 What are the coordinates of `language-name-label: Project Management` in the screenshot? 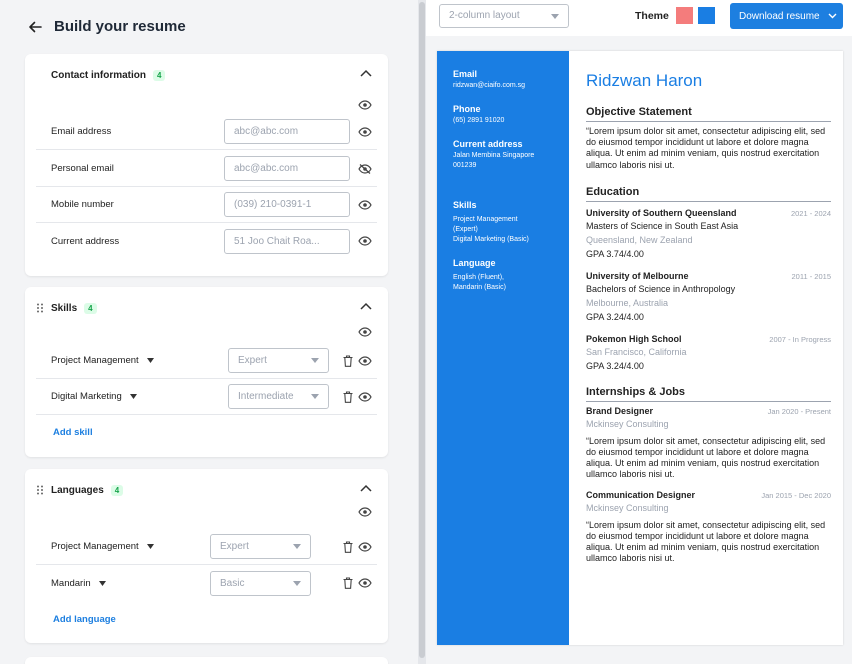 It's located at (95, 546).